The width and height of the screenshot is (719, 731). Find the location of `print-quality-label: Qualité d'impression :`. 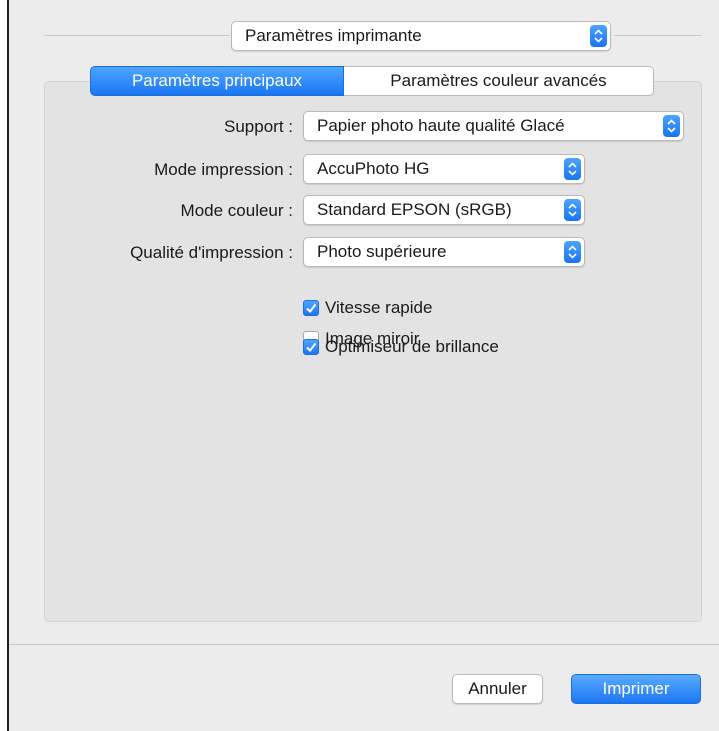

print-quality-label: Qualité d'impression : is located at coordinates (211, 252).